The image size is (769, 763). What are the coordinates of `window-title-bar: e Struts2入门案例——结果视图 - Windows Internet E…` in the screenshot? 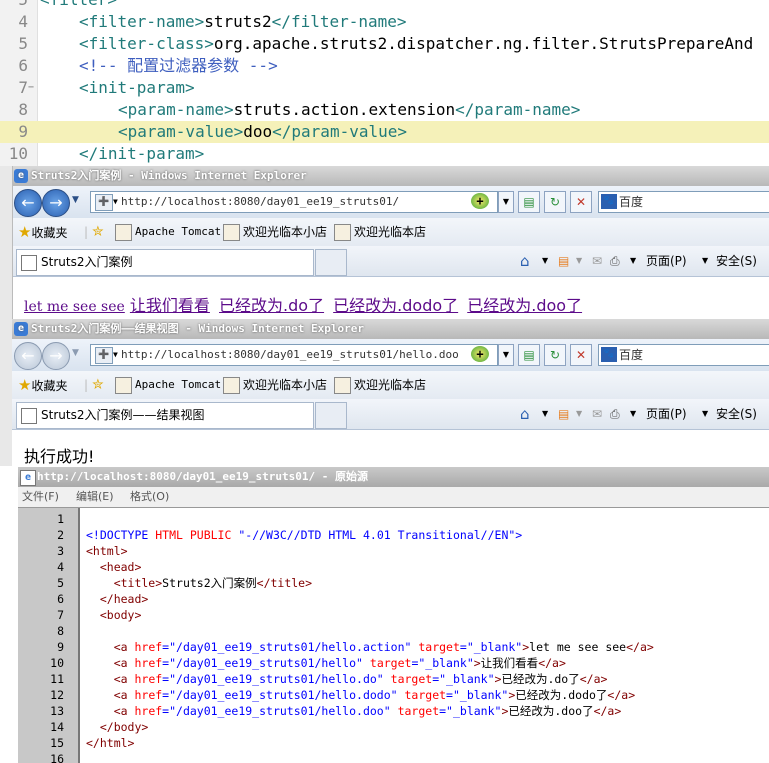 It's located at (390, 329).